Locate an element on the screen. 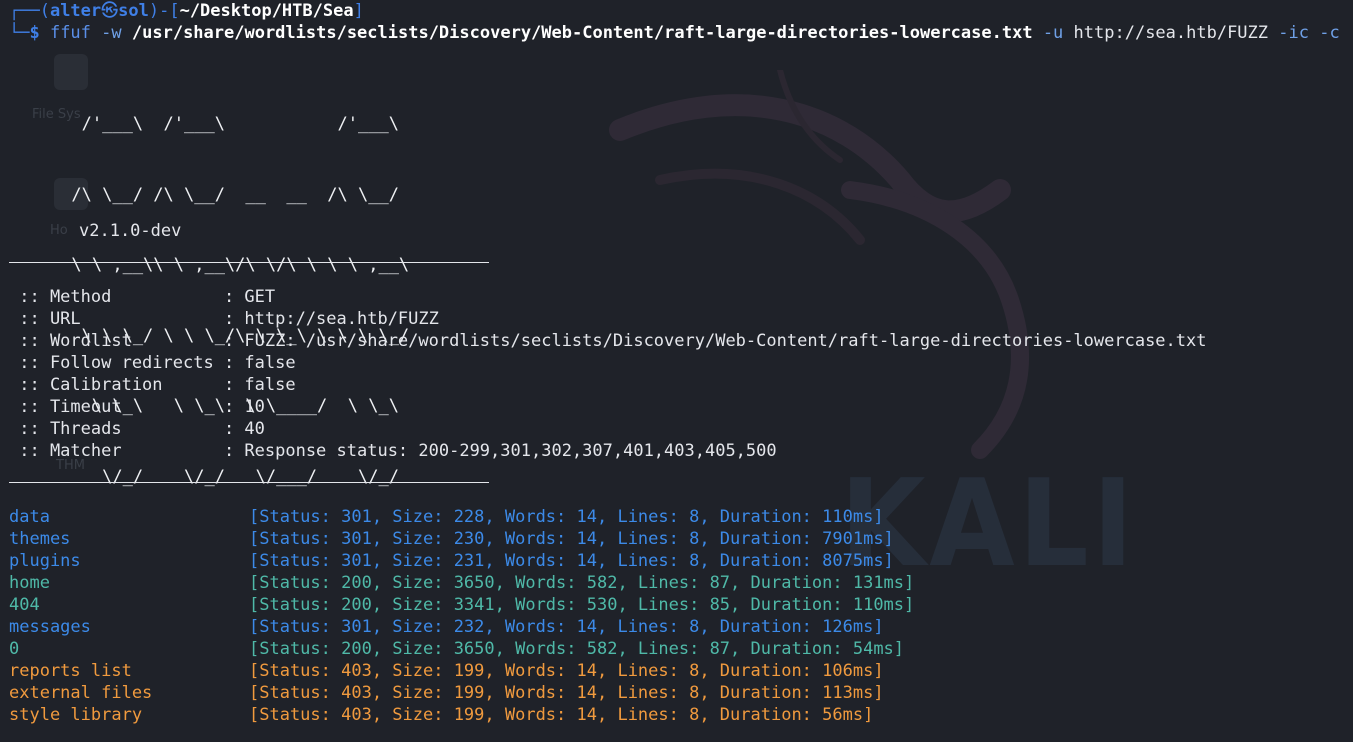 This screenshot has height=742, width=1353. command-program: ffuf is located at coordinates (70, 33).